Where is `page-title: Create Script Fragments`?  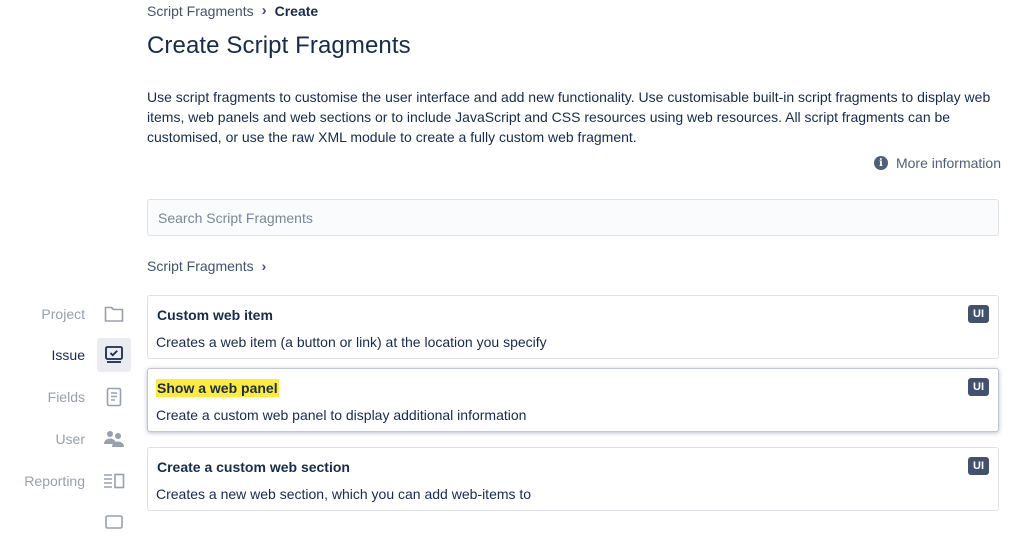
page-title: Create Script Fragments is located at coordinates (279, 45).